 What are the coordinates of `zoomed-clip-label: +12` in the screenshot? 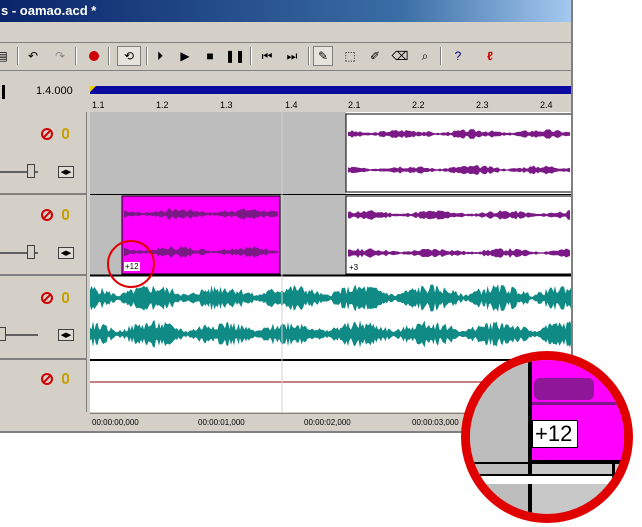 It's located at (555, 434).